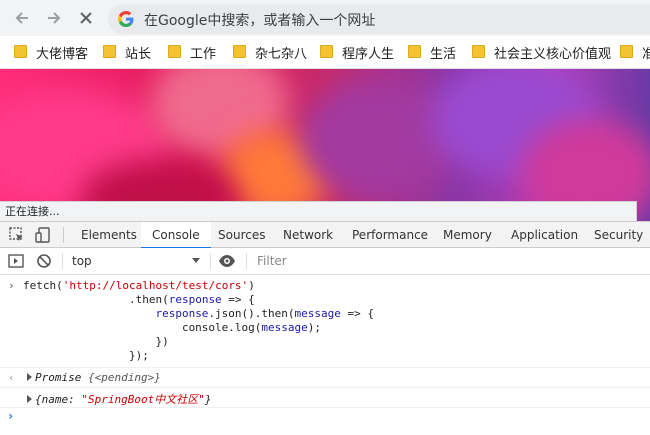  Describe the element at coordinates (44, 261) in the screenshot. I see `clear-console-icon` at that location.